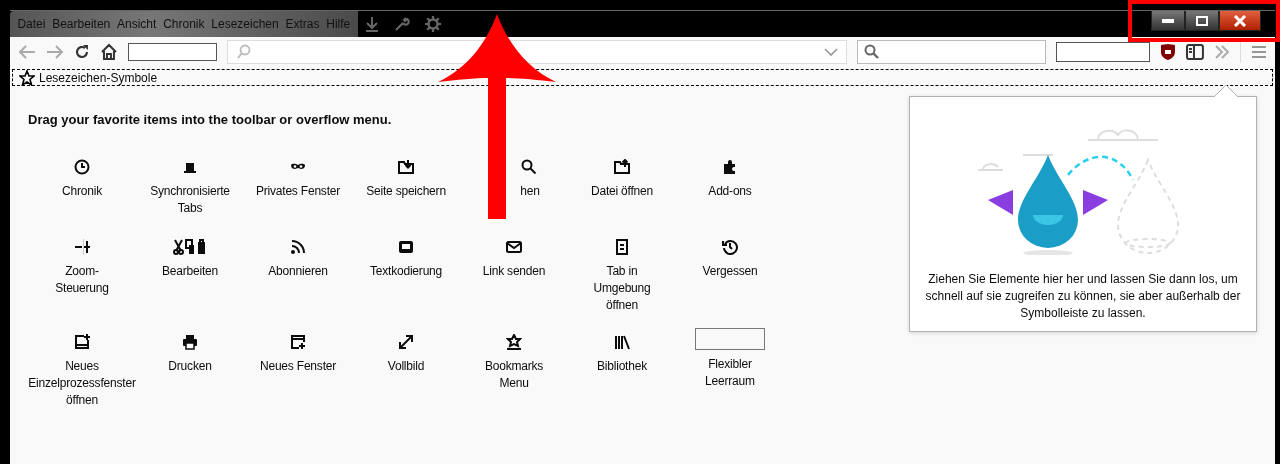  What do you see at coordinates (190, 247) in the screenshot?
I see `edit-controls-icon` at bounding box center [190, 247].